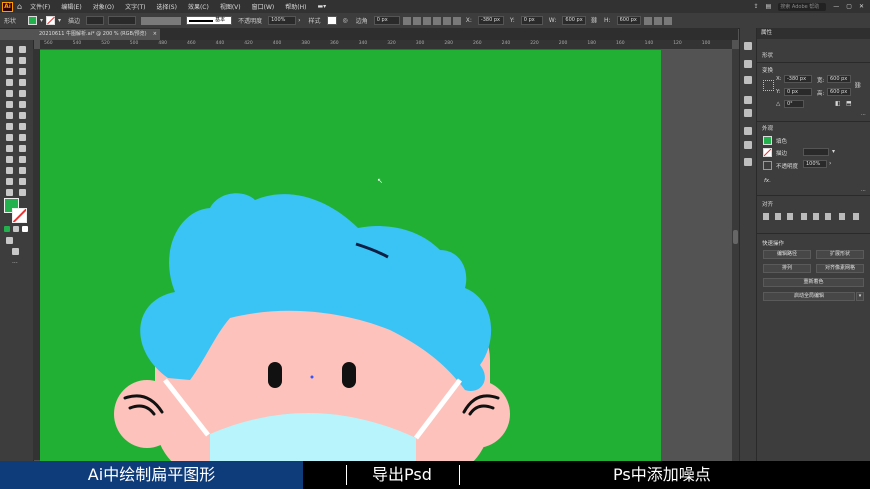  I want to click on hand-tool-icon, so click(9, 192).